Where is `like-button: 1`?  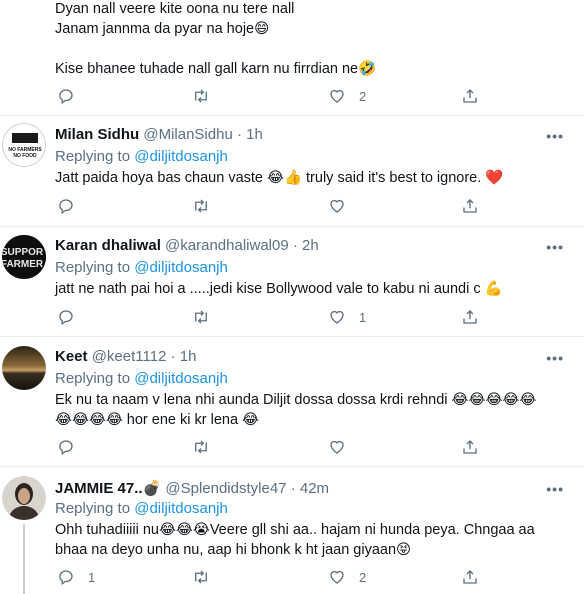 like-button: 1 is located at coordinates (347, 317).